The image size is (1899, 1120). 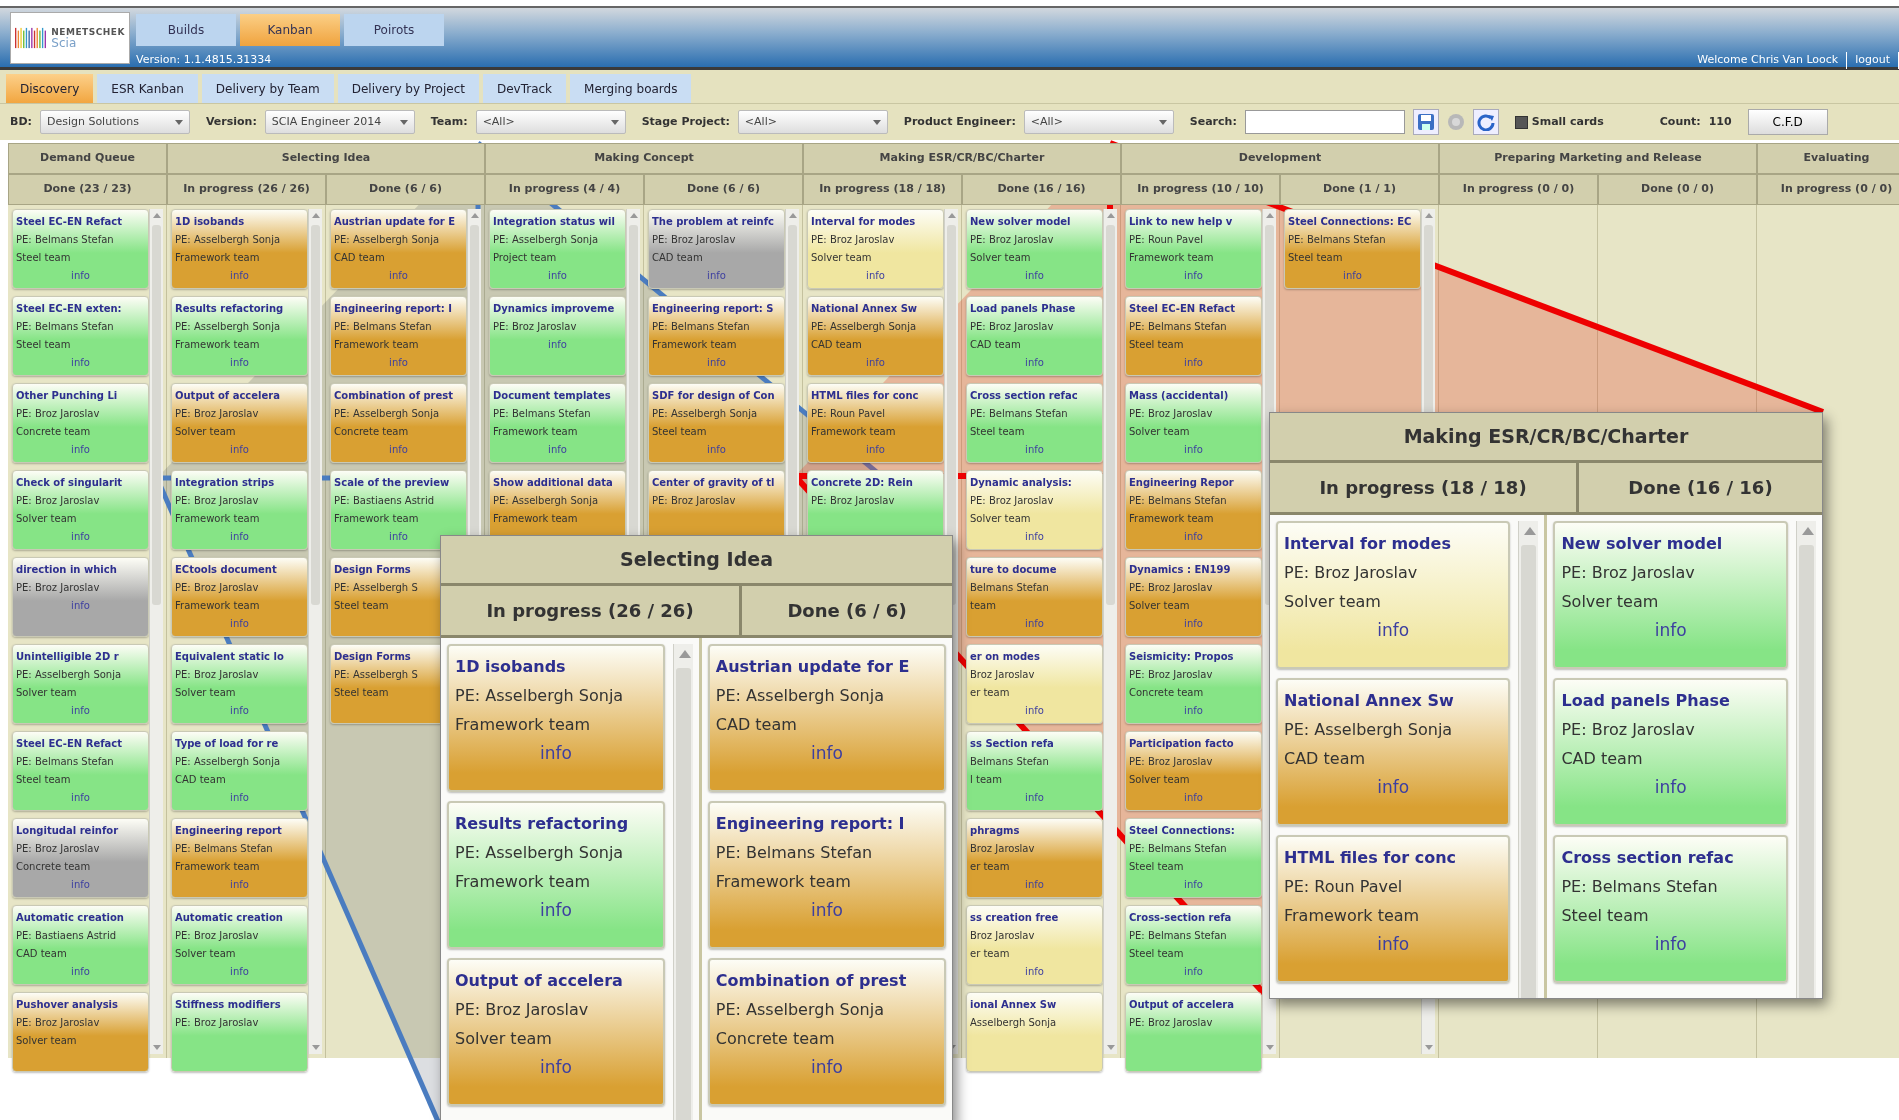 I want to click on dropdown: SCIA Engineer 2014, so click(x=339, y=122).